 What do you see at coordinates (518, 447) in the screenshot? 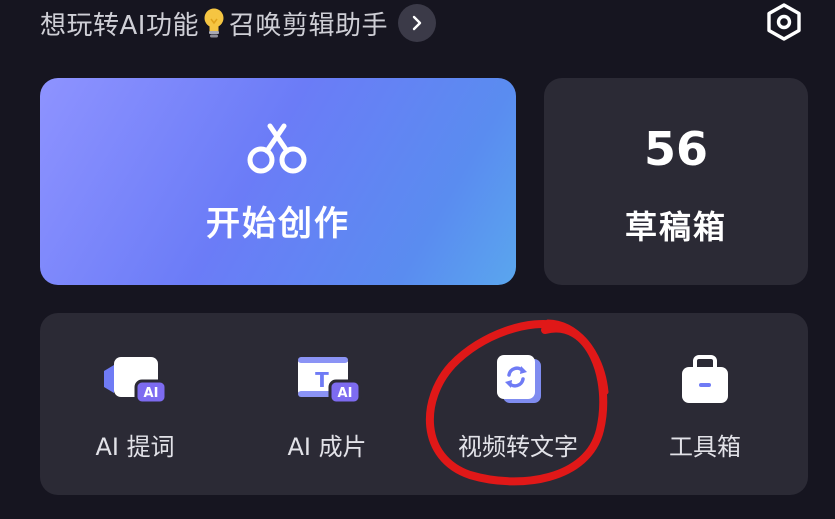
I see `tool-video-to-text-label: 视频转文字` at bounding box center [518, 447].